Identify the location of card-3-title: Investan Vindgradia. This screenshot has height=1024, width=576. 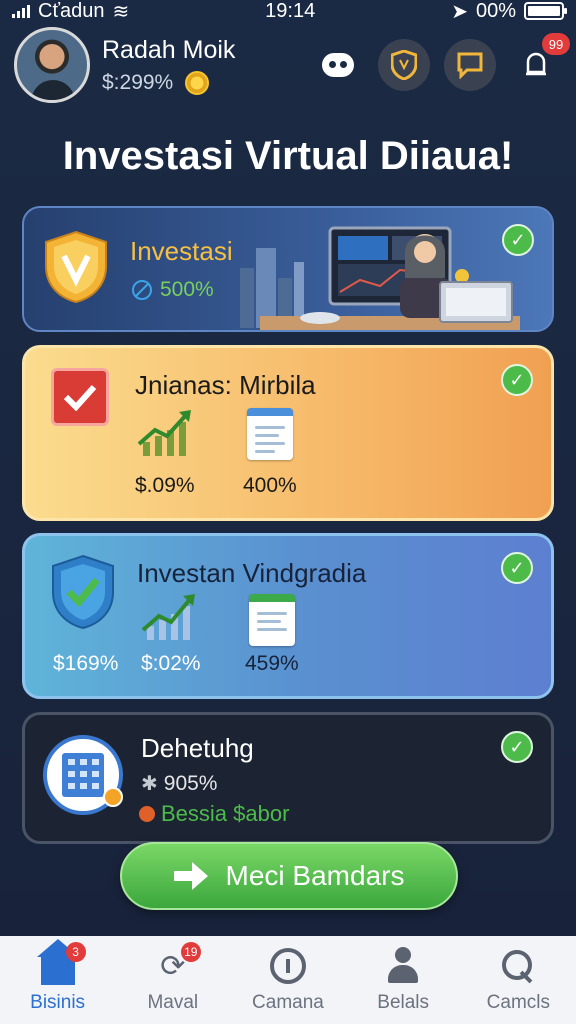
(252, 573).